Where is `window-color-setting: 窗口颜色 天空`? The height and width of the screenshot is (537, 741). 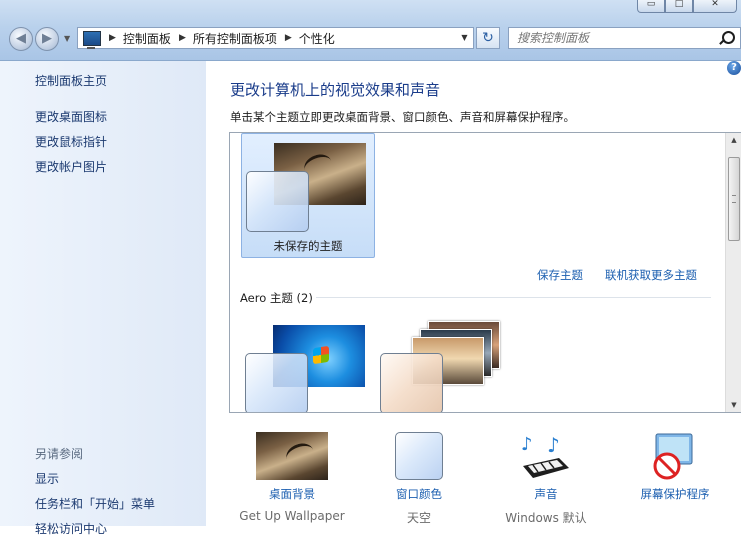 window-color-setting: 窗口颜色 天空 is located at coordinates (419, 479).